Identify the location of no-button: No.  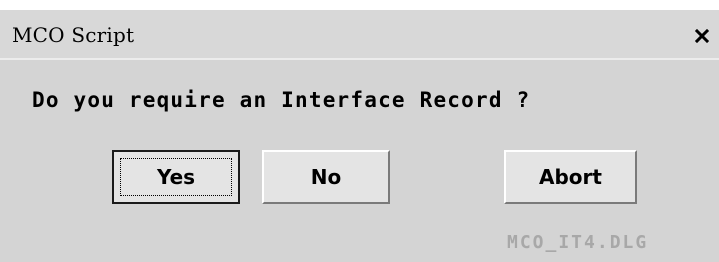
(326, 177).